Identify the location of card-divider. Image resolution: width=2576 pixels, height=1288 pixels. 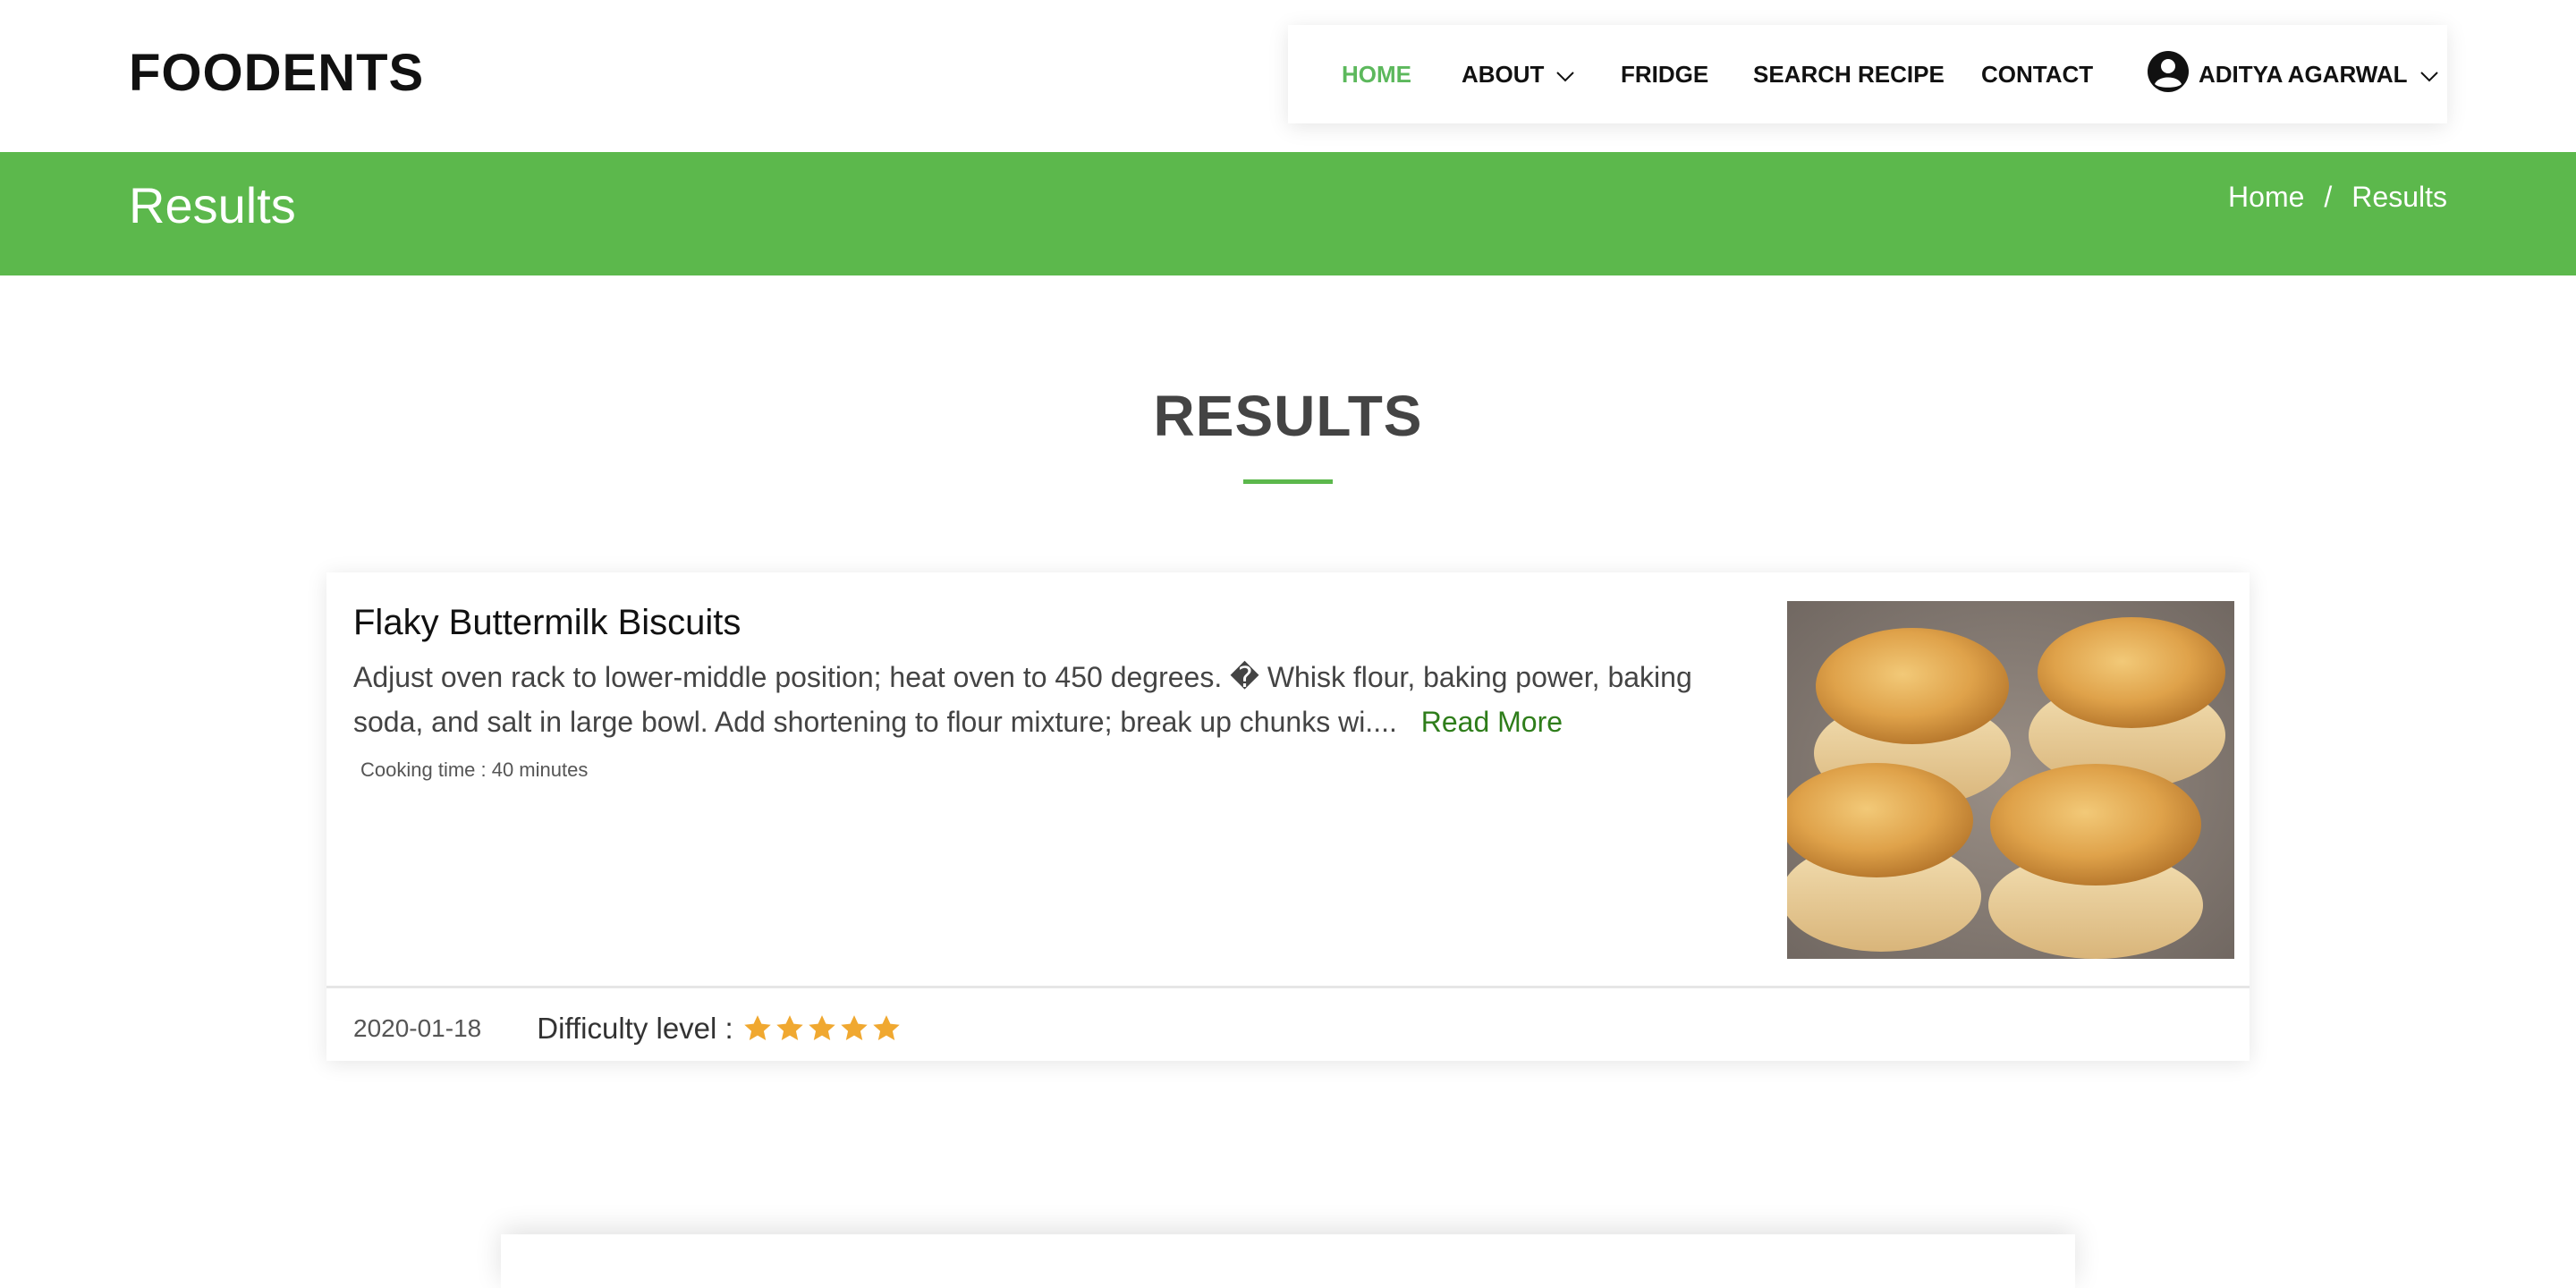
(1288, 987).